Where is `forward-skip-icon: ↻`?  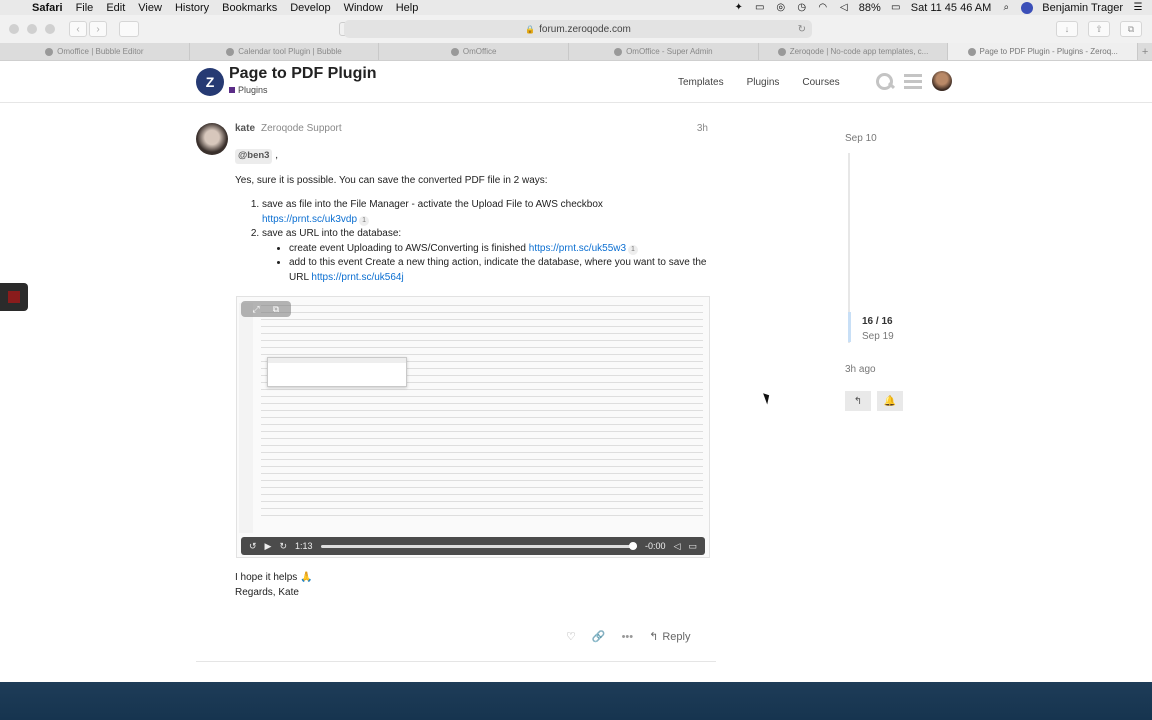
forward-skip-icon: ↻ is located at coordinates (283, 546).